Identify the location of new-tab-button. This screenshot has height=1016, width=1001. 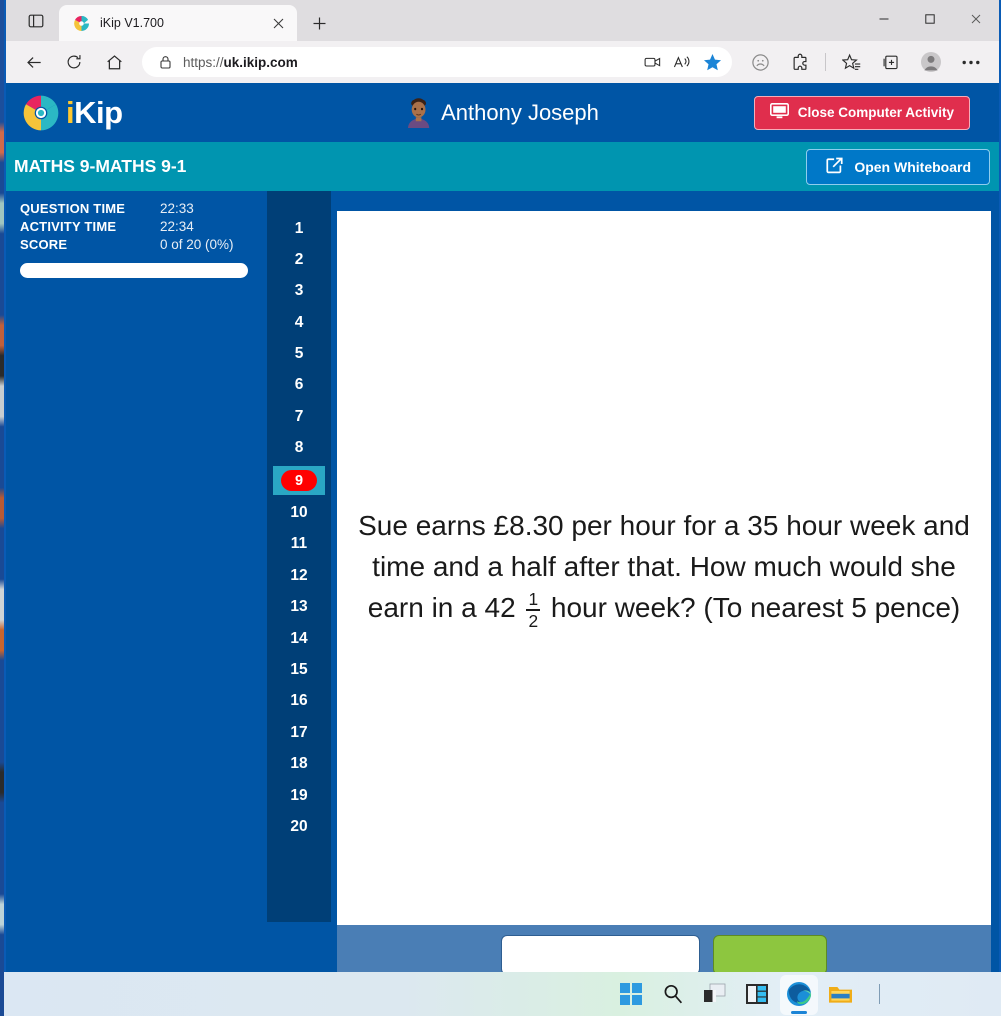
(319, 23).